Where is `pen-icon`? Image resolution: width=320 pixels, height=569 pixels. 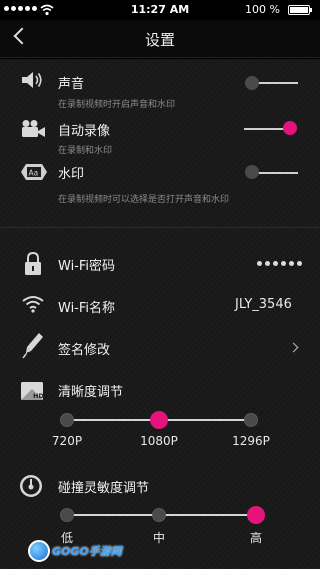 pen-icon is located at coordinates (32, 346).